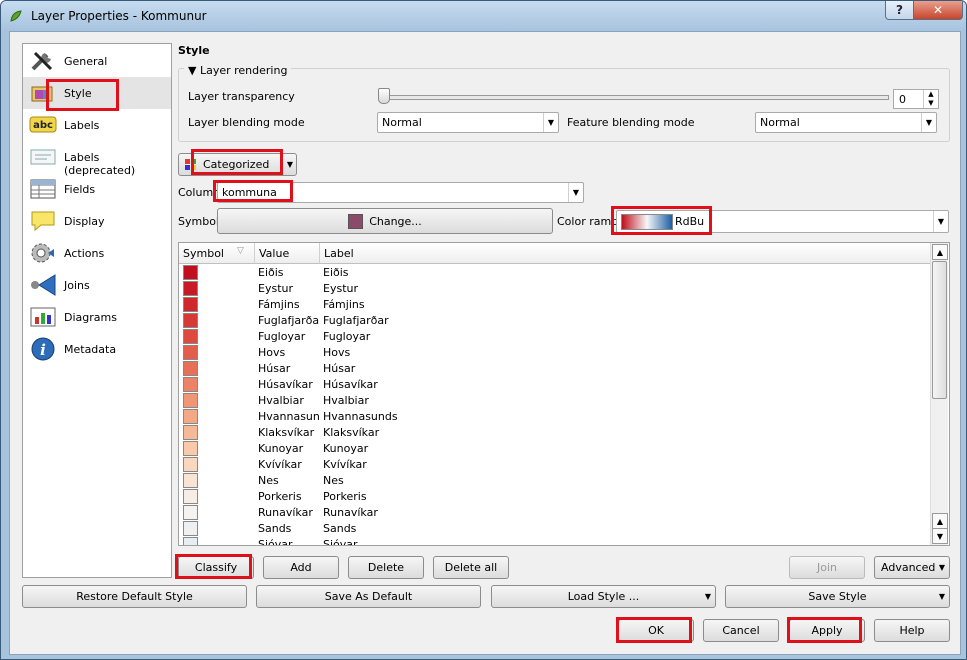 Image resolution: width=967 pixels, height=660 pixels. I want to click on renderer-select: Categorized ▼, so click(237, 164).